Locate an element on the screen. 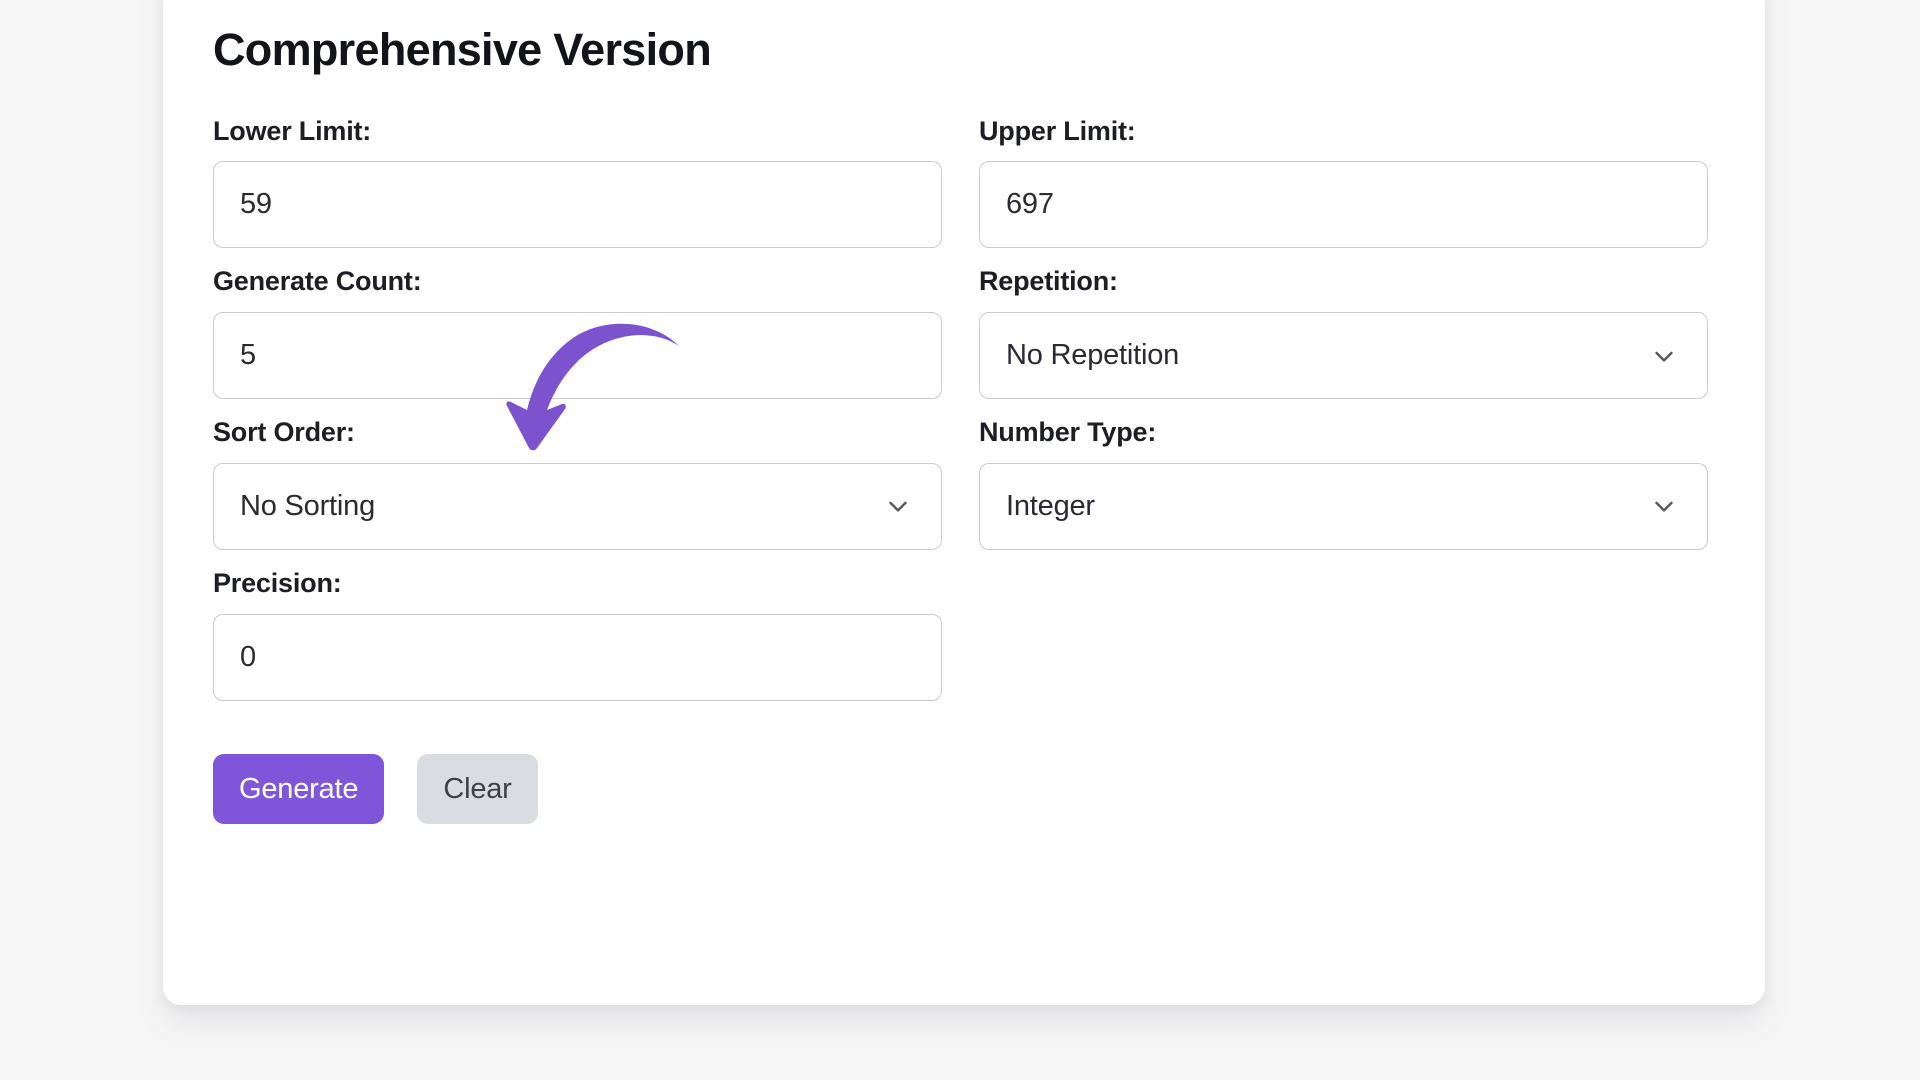  field-sort-order: Sort Order: No Sorting is located at coordinates (577, 483).